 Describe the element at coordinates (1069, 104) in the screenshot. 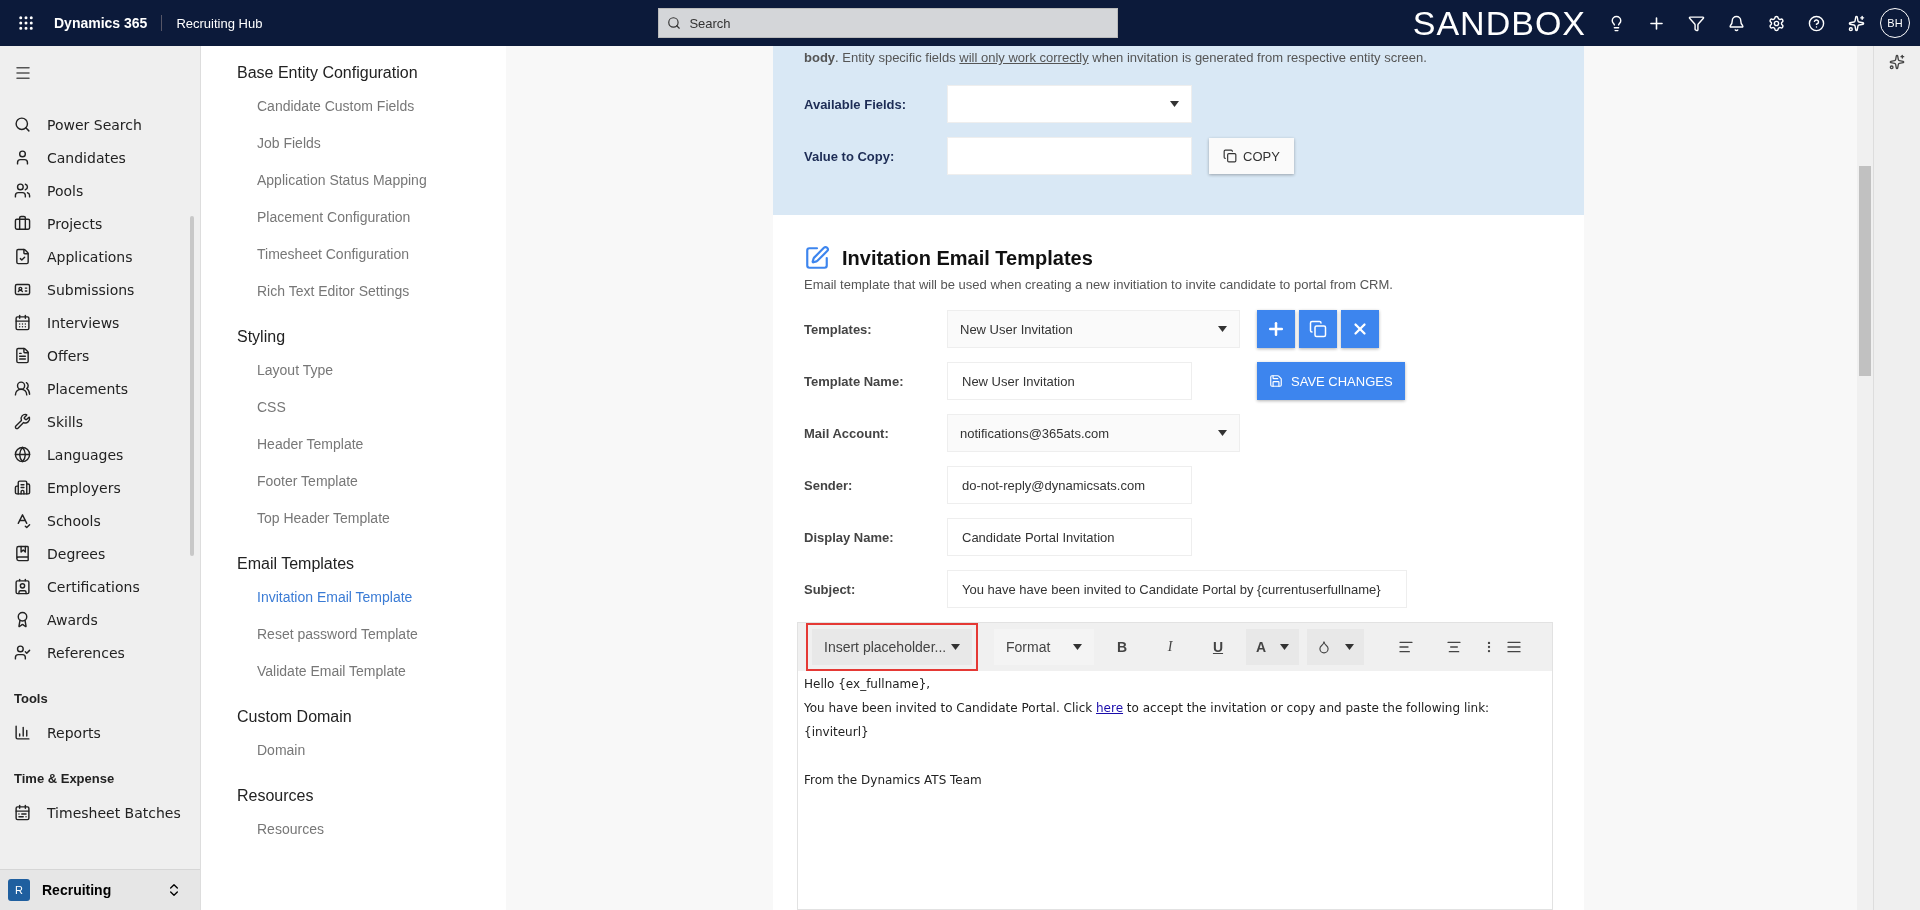

I see `available-fields-select` at that location.